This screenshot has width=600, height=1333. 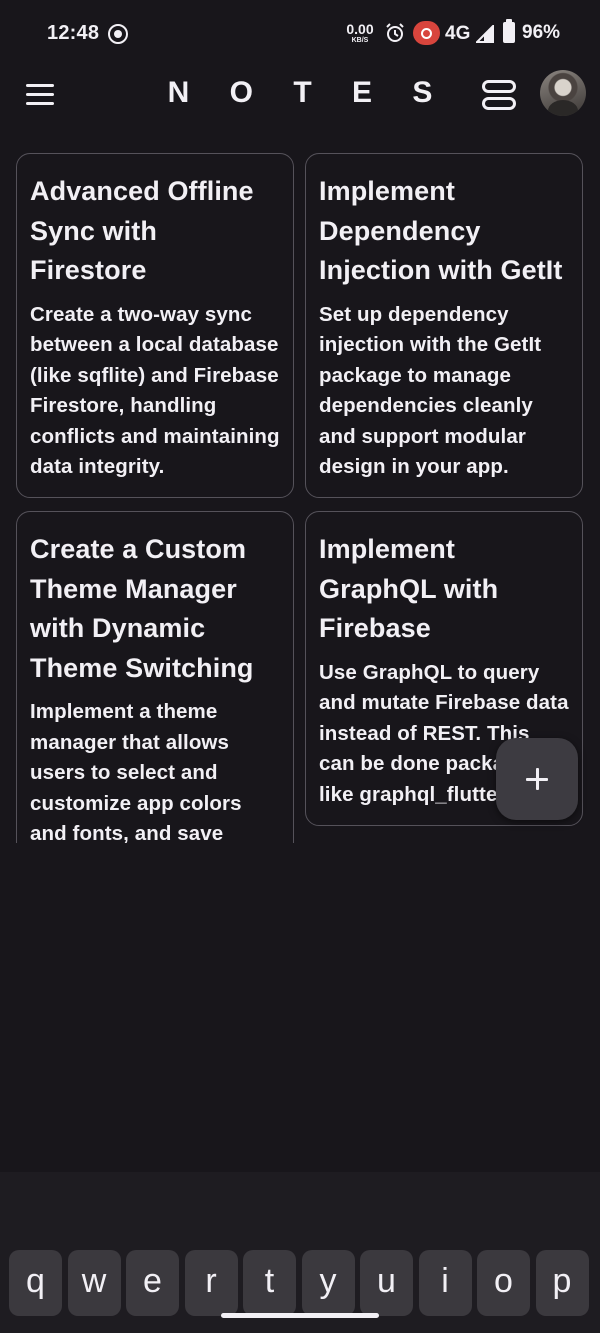 What do you see at coordinates (562, 1283) in the screenshot?
I see `key-p: p` at bounding box center [562, 1283].